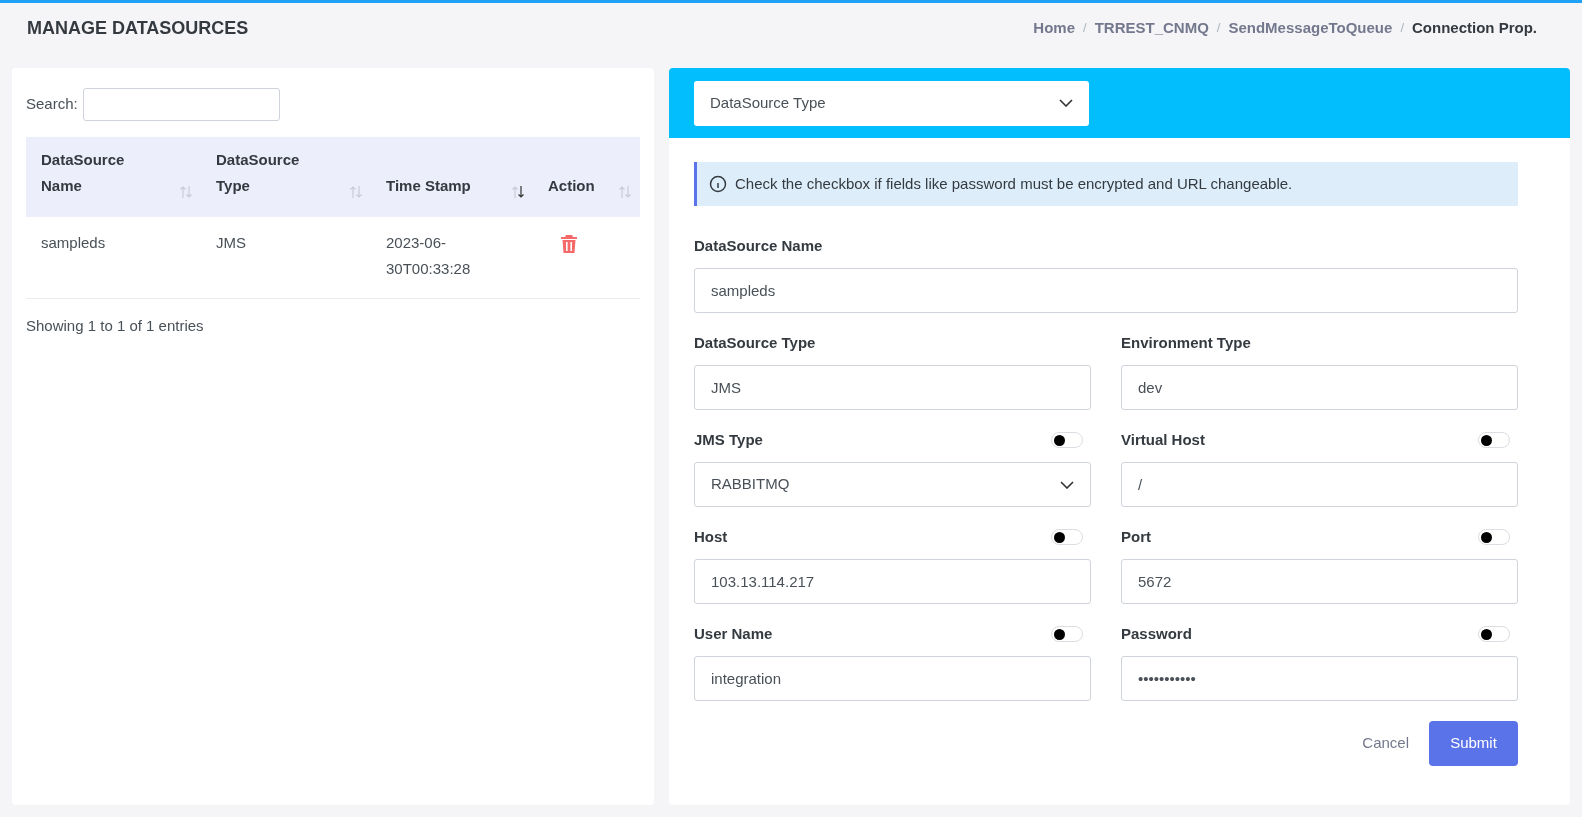  Describe the element at coordinates (1319, 387) in the screenshot. I see `input-field: dev` at that location.